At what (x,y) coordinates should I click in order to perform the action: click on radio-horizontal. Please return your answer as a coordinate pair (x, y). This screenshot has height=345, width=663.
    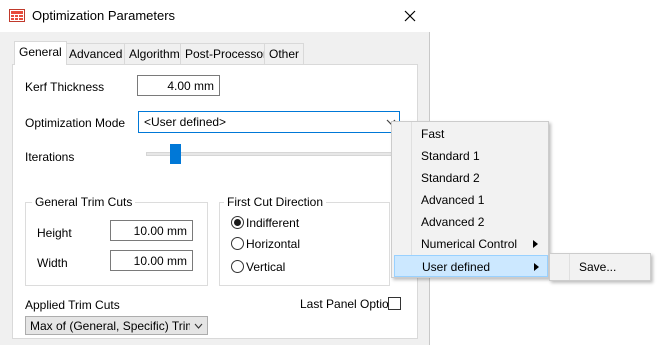
    Looking at the image, I should click on (237, 243).